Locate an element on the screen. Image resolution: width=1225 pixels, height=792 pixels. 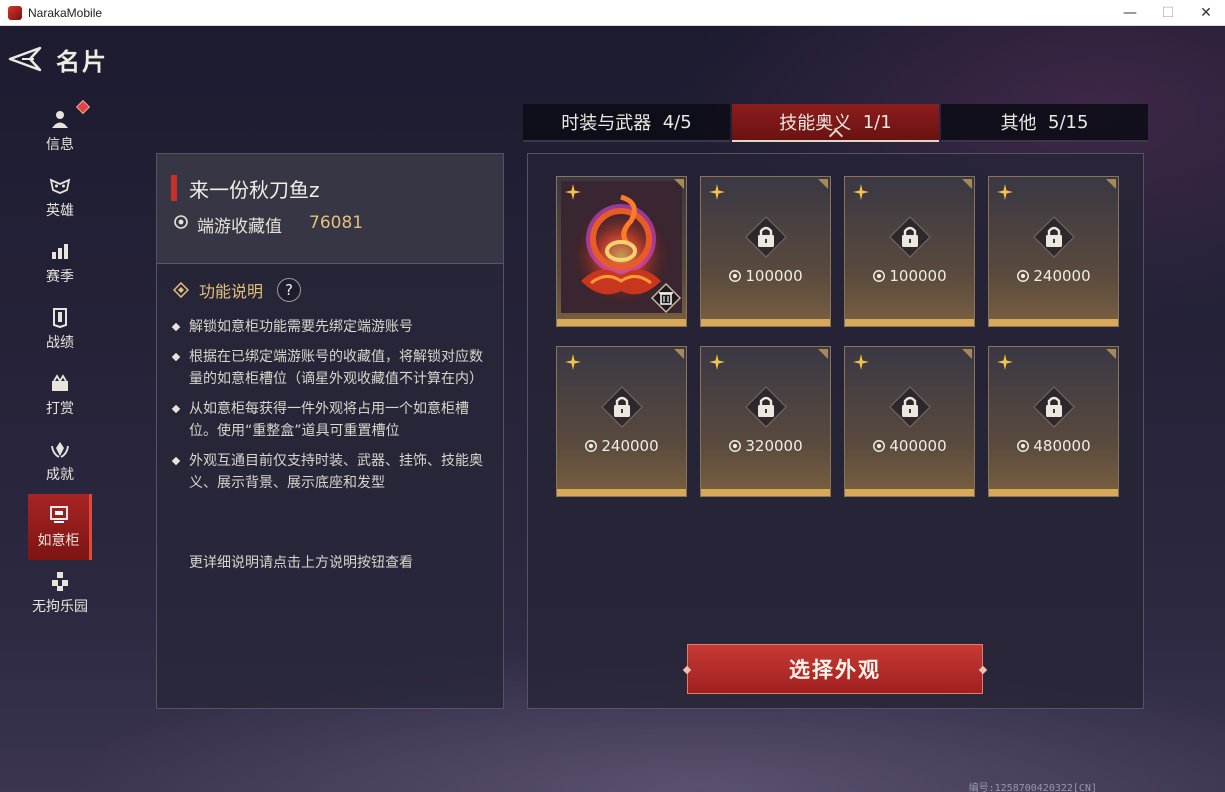
nav-item-achievement: 成就 is located at coordinates (60, 461).